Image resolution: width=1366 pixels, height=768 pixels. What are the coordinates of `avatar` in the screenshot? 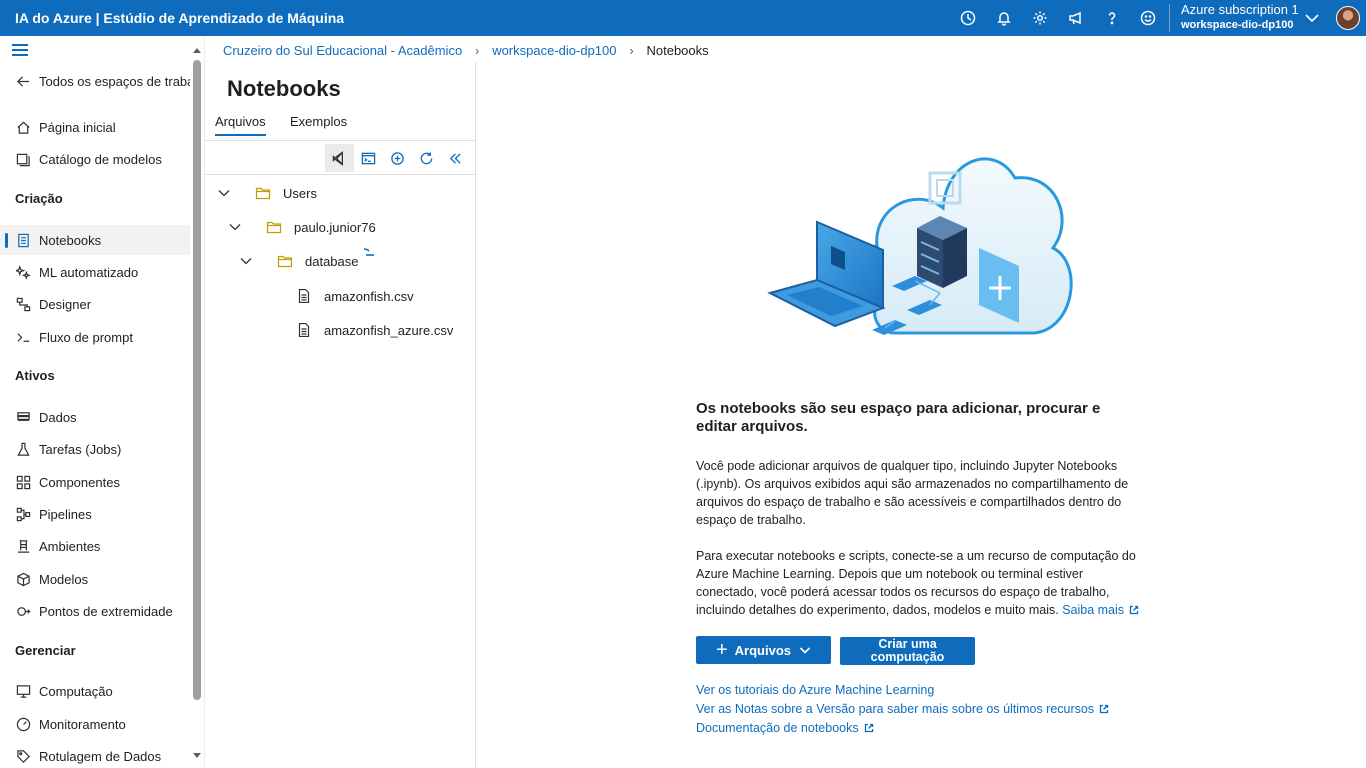 It's located at (1348, 18).